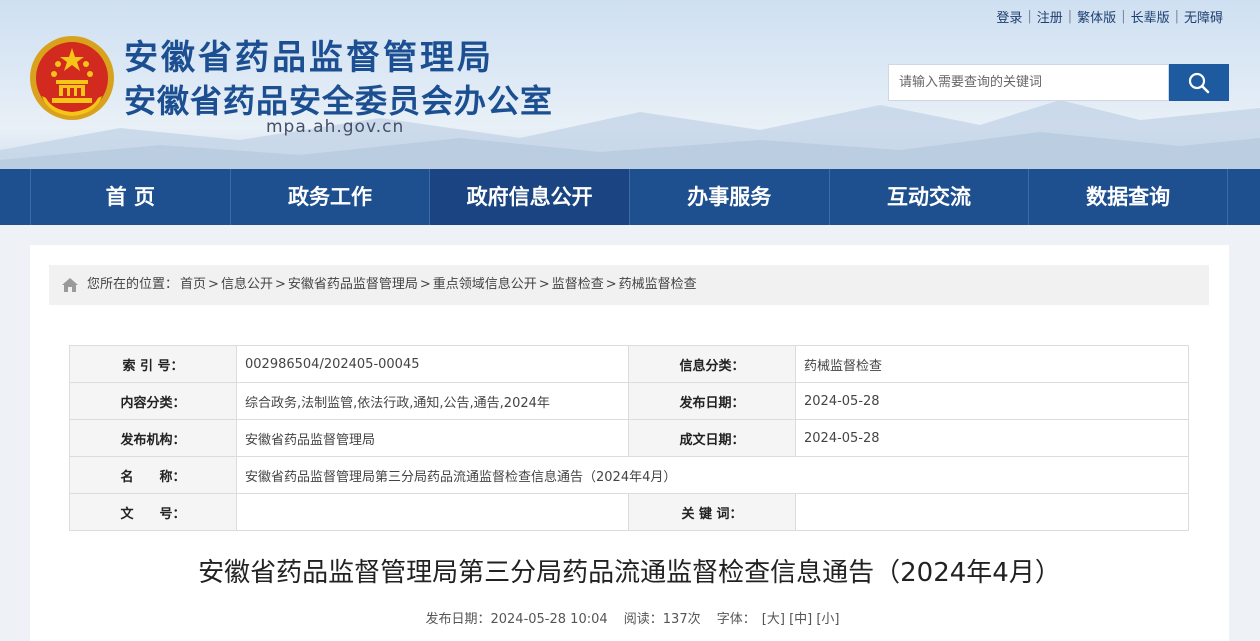  Describe the element at coordinates (928, 197) in the screenshot. I see `nav-interaction: 互动交流` at that location.